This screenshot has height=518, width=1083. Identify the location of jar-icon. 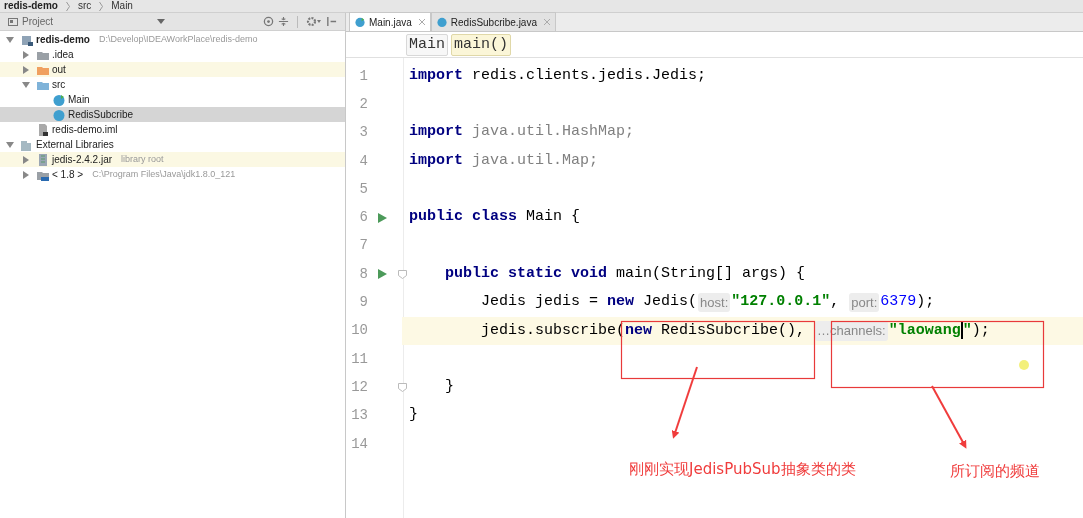
(43, 159).